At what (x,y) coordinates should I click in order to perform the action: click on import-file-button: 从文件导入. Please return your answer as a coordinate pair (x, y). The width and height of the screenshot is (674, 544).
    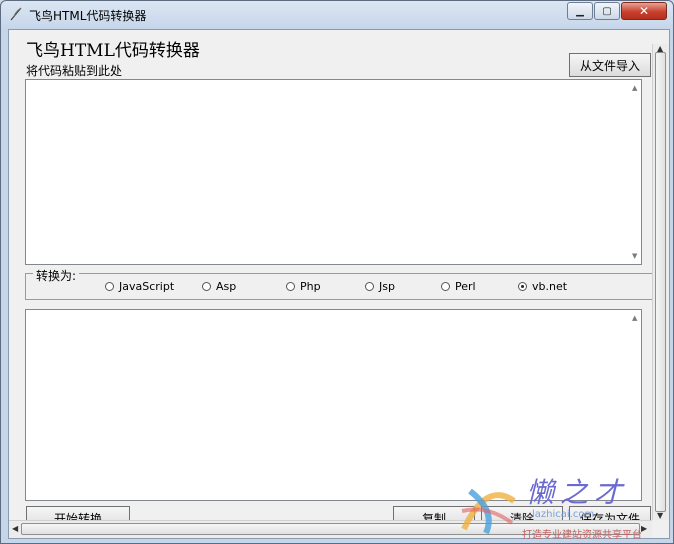
    Looking at the image, I should click on (610, 65).